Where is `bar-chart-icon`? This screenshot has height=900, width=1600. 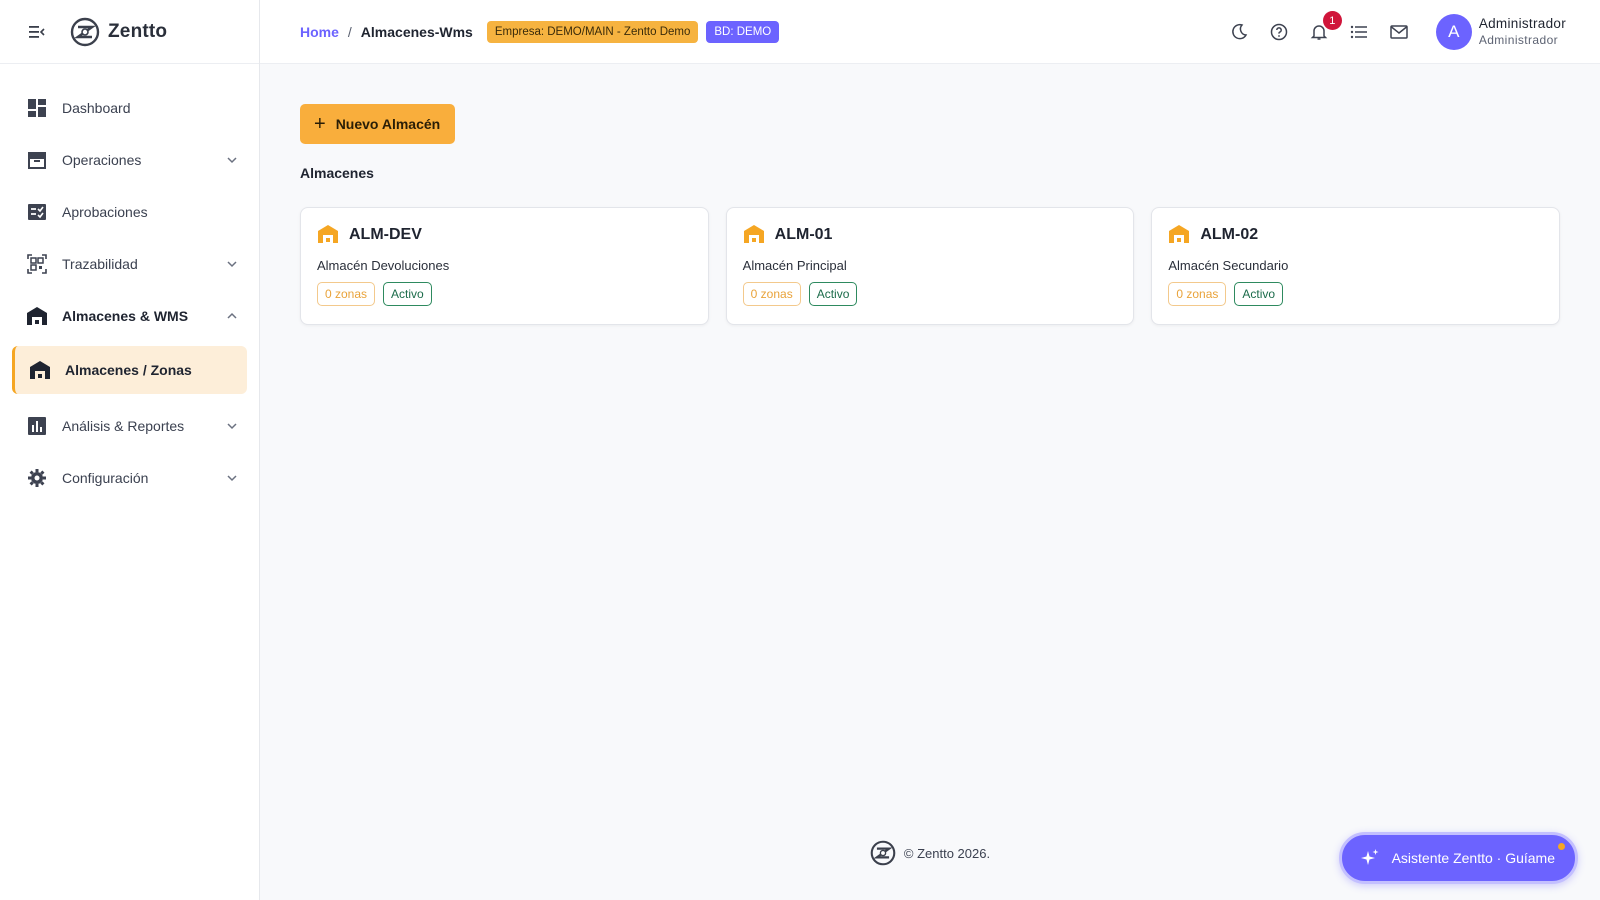 bar-chart-icon is located at coordinates (37, 426).